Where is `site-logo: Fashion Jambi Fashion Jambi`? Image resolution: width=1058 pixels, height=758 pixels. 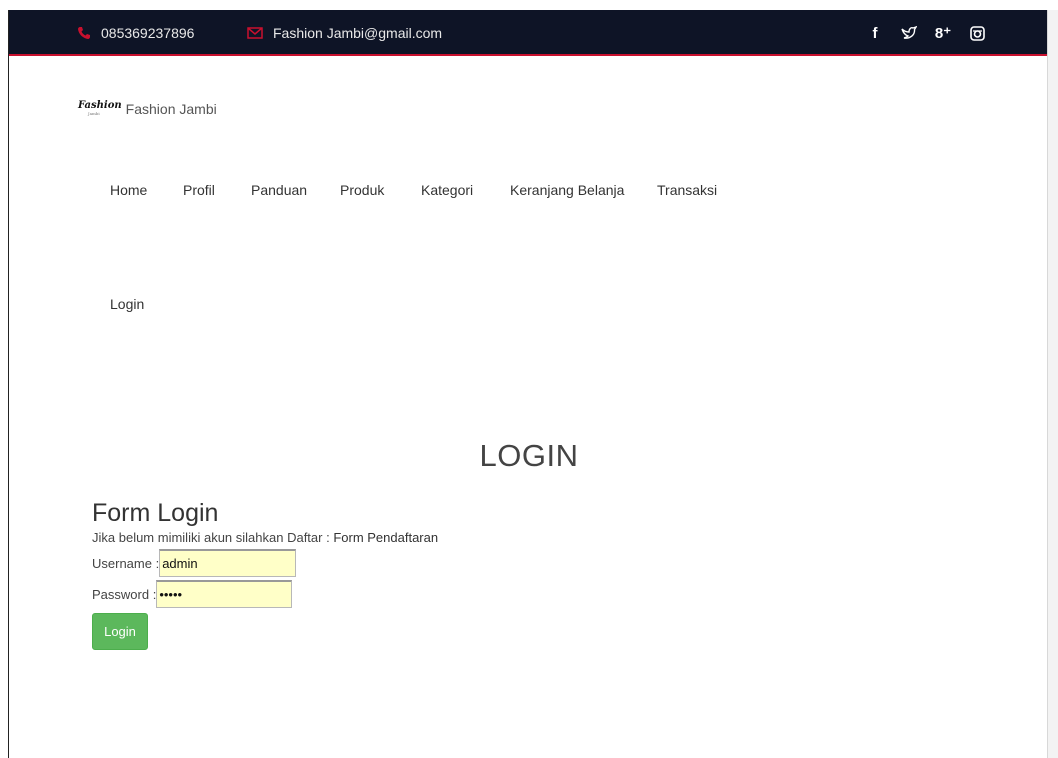
site-logo: Fashion Jambi Fashion Jambi is located at coordinates (147, 109).